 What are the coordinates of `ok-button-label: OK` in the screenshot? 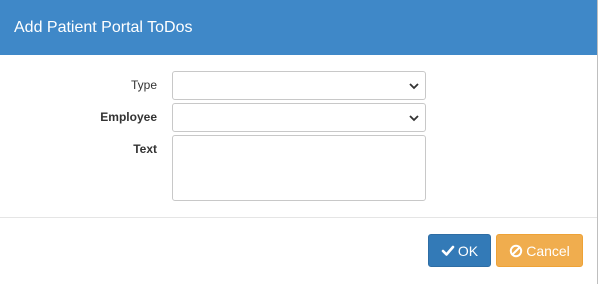 It's located at (468, 250).